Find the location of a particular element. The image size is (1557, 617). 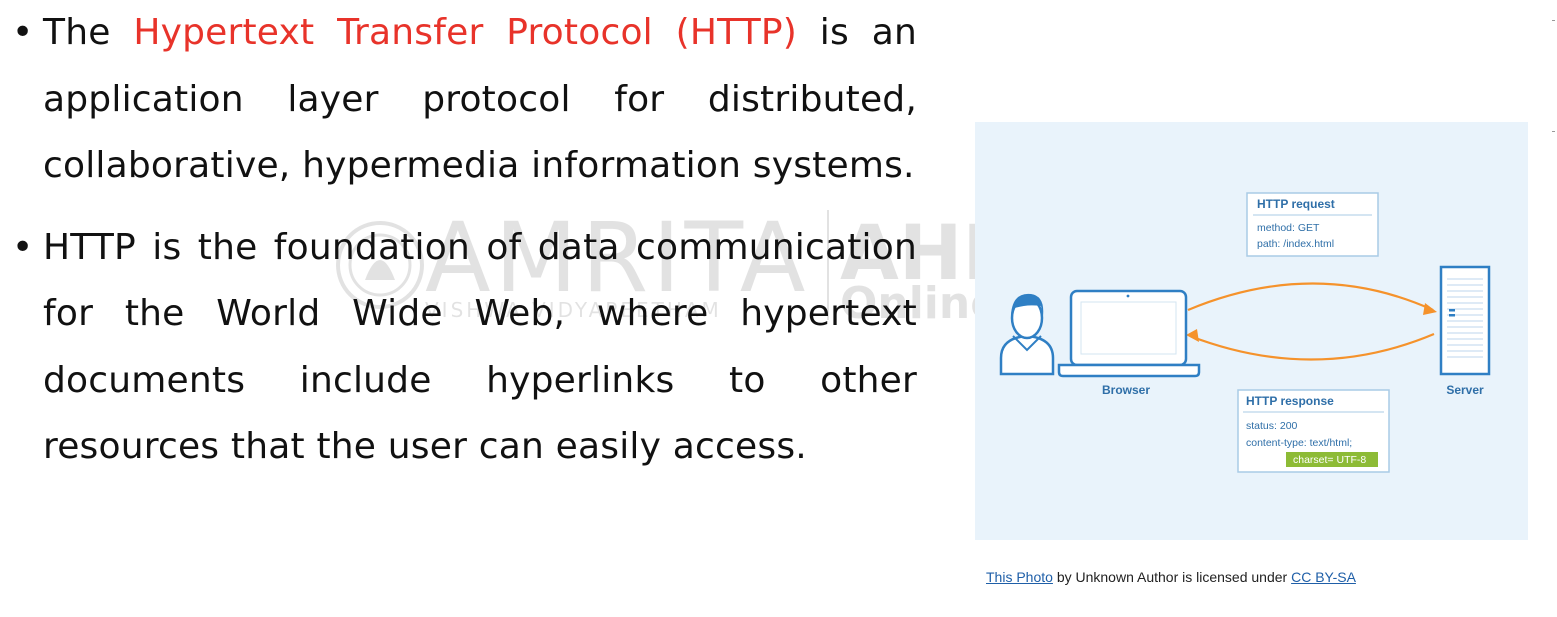

user-icon is located at coordinates (1027, 334).